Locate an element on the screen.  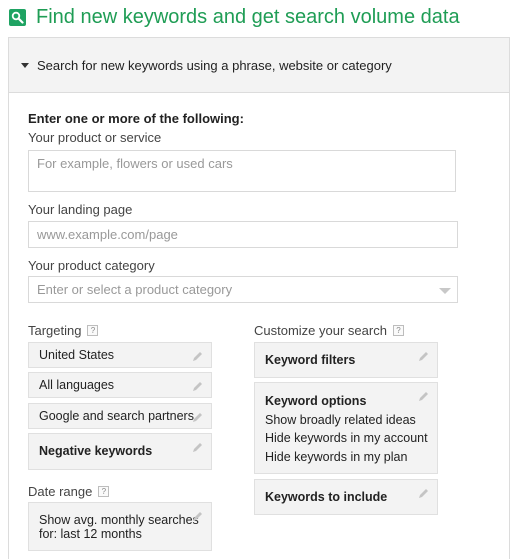
targeting-label-text: Targeting is located at coordinates (55, 330).